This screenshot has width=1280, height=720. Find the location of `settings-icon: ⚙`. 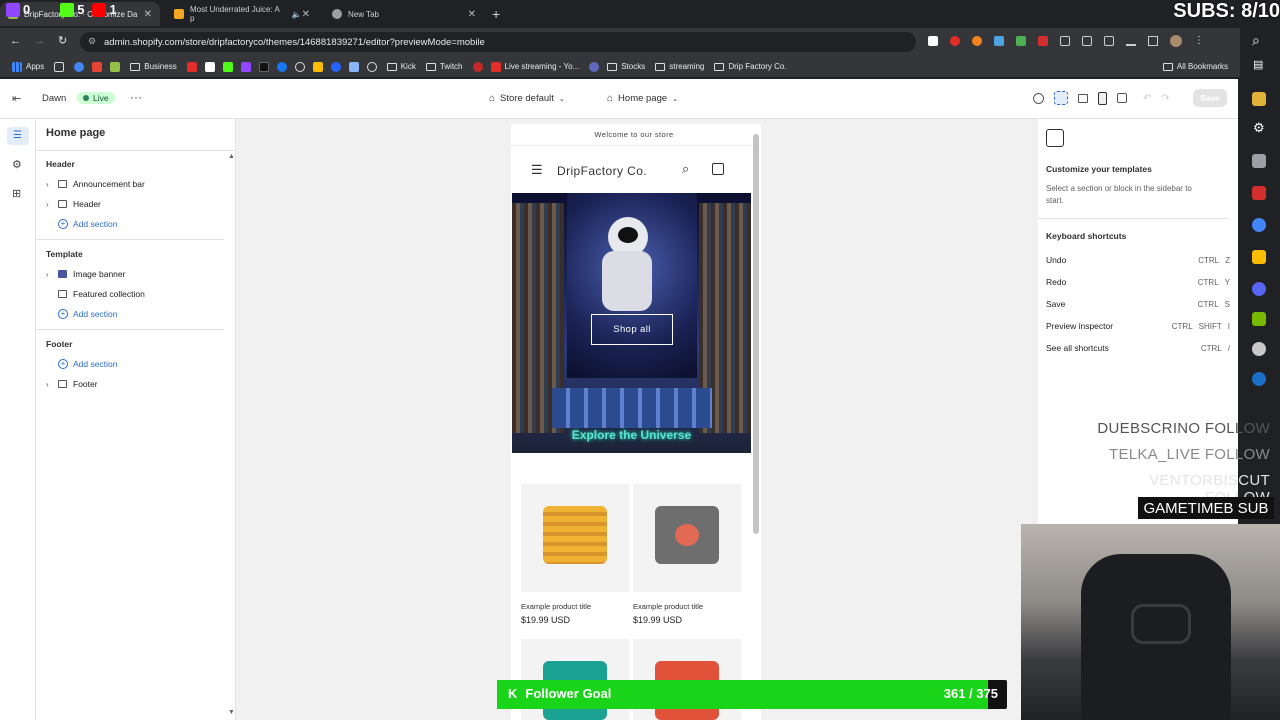

settings-icon: ⚙ is located at coordinates (1259, 128).